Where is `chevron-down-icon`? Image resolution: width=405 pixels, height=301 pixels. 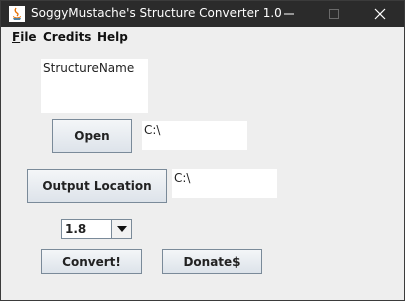 chevron-down-icon is located at coordinates (121, 229).